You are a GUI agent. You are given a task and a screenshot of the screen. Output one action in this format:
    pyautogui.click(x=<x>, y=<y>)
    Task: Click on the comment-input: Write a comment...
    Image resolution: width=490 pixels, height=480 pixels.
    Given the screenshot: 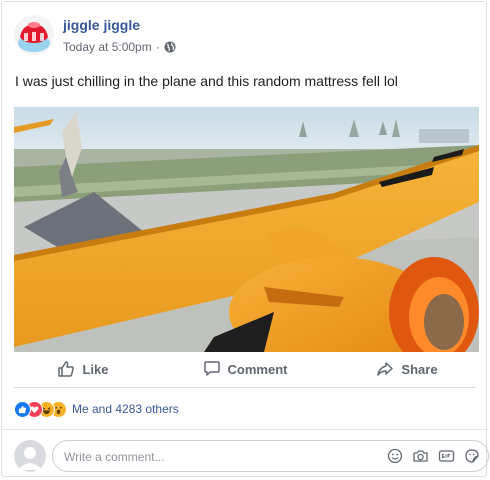 What is the action you would take?
    pyautogui.click(x=270, y=456)
    